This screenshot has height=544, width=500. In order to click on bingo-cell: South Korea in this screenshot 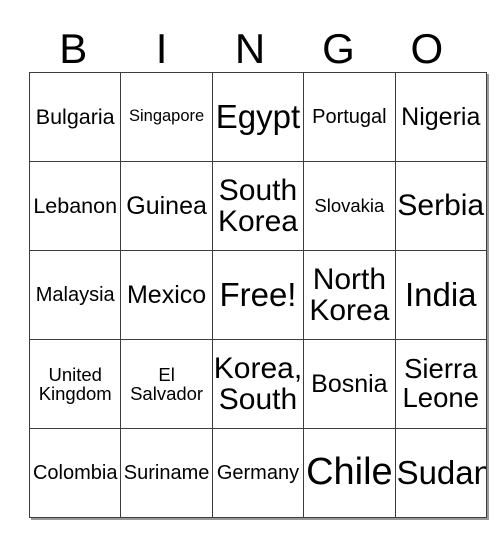, I will do `click(258, 206)`.